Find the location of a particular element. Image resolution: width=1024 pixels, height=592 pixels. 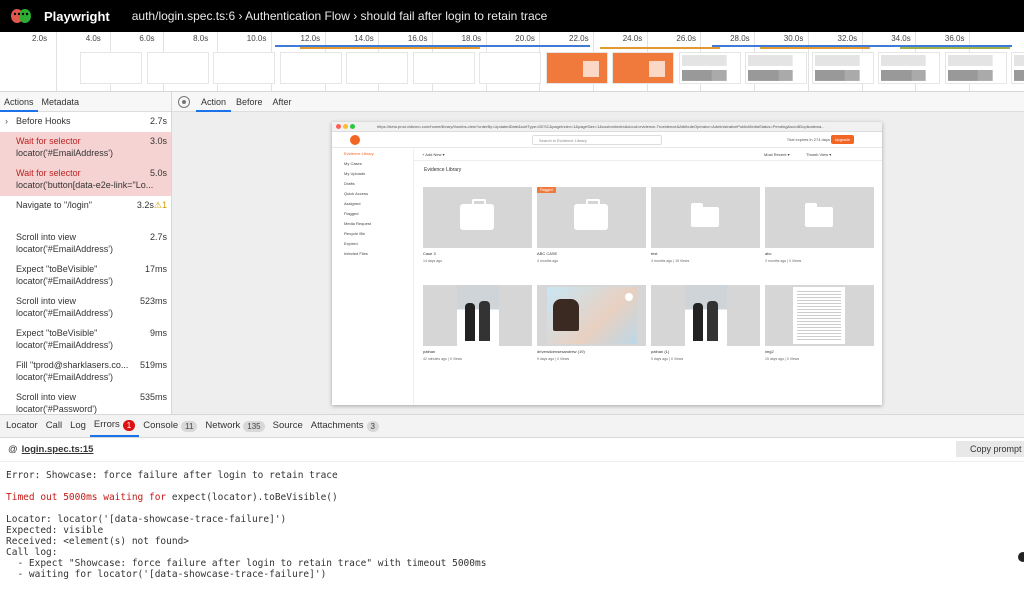

snapshot-sidebar-item: Assigned is located at coordinates (372, 204).